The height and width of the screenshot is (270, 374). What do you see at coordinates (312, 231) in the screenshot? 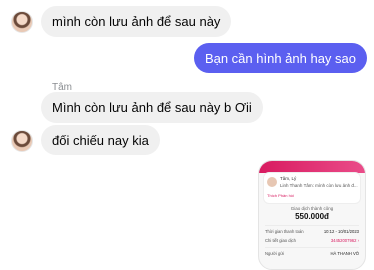
I see `transaction-row: Thời gian thanh toán 10:12 - 10/01/2023` at bounding box center [312, 231].